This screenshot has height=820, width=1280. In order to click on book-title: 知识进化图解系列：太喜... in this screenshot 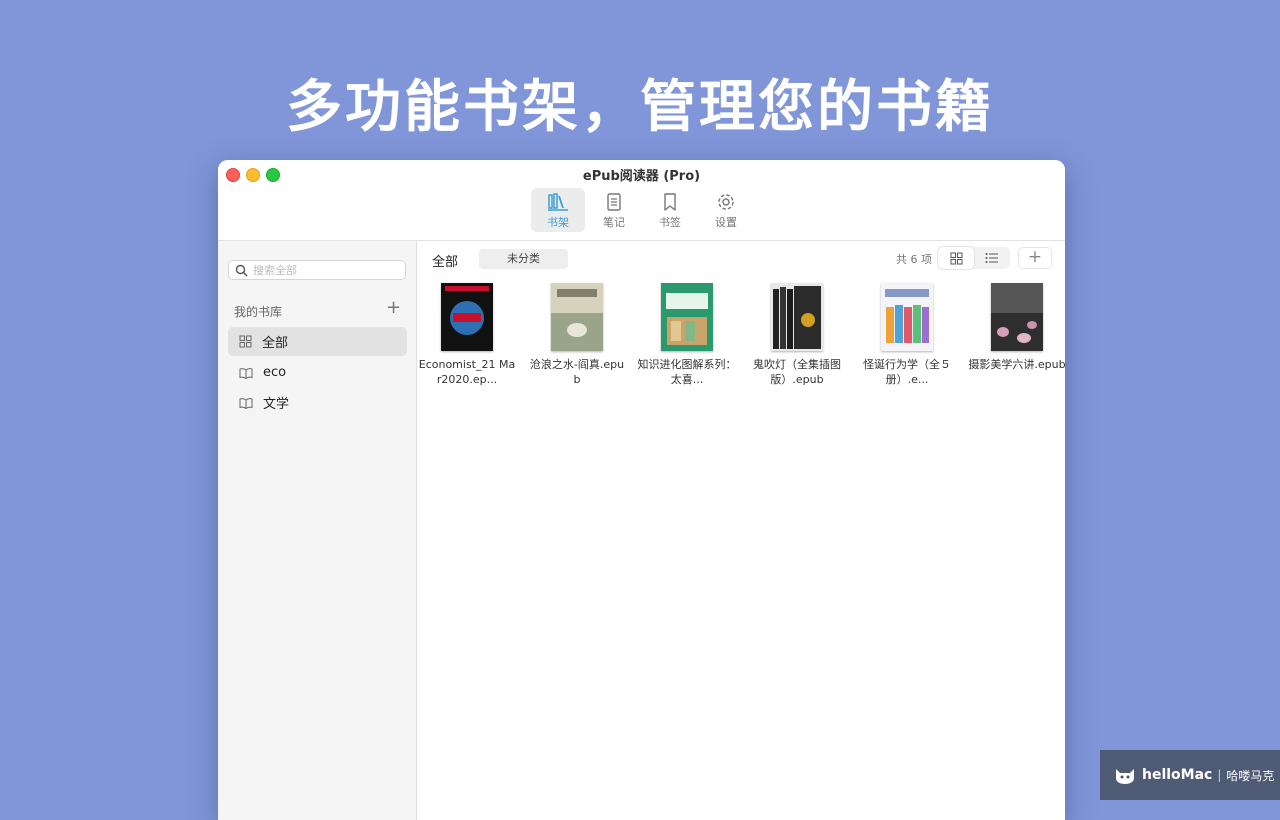, I will do `click(687, 372)`.